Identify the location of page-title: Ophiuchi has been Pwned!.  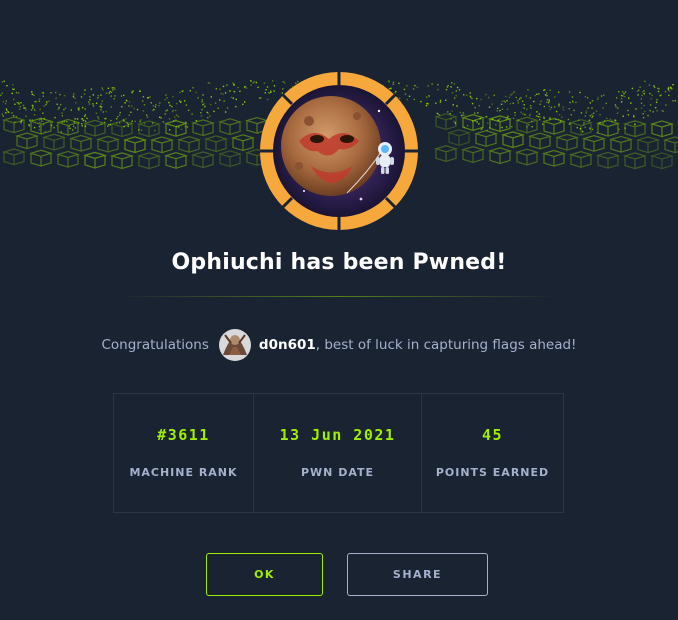
(339, 262).